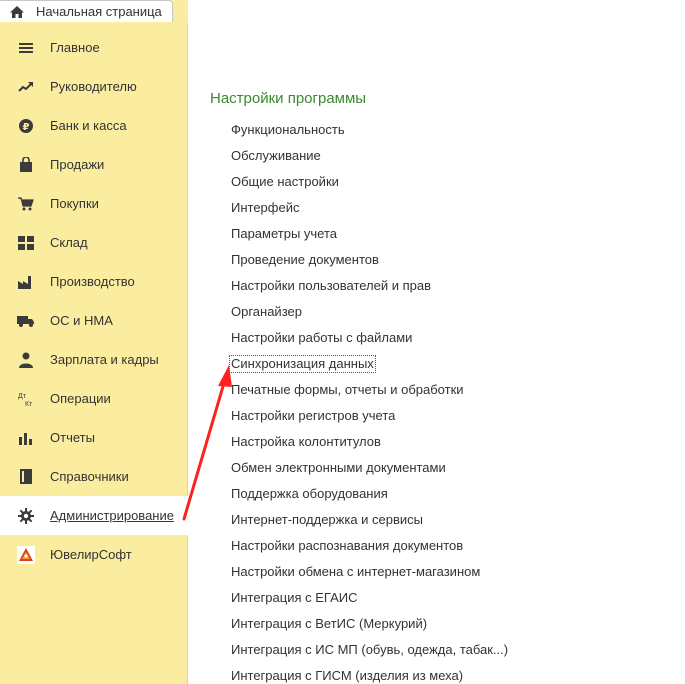 Image resolution: width=685 pixels, height=684 pixels. I want to click on settings-link: Синхронизация данных, so click(302, 364).